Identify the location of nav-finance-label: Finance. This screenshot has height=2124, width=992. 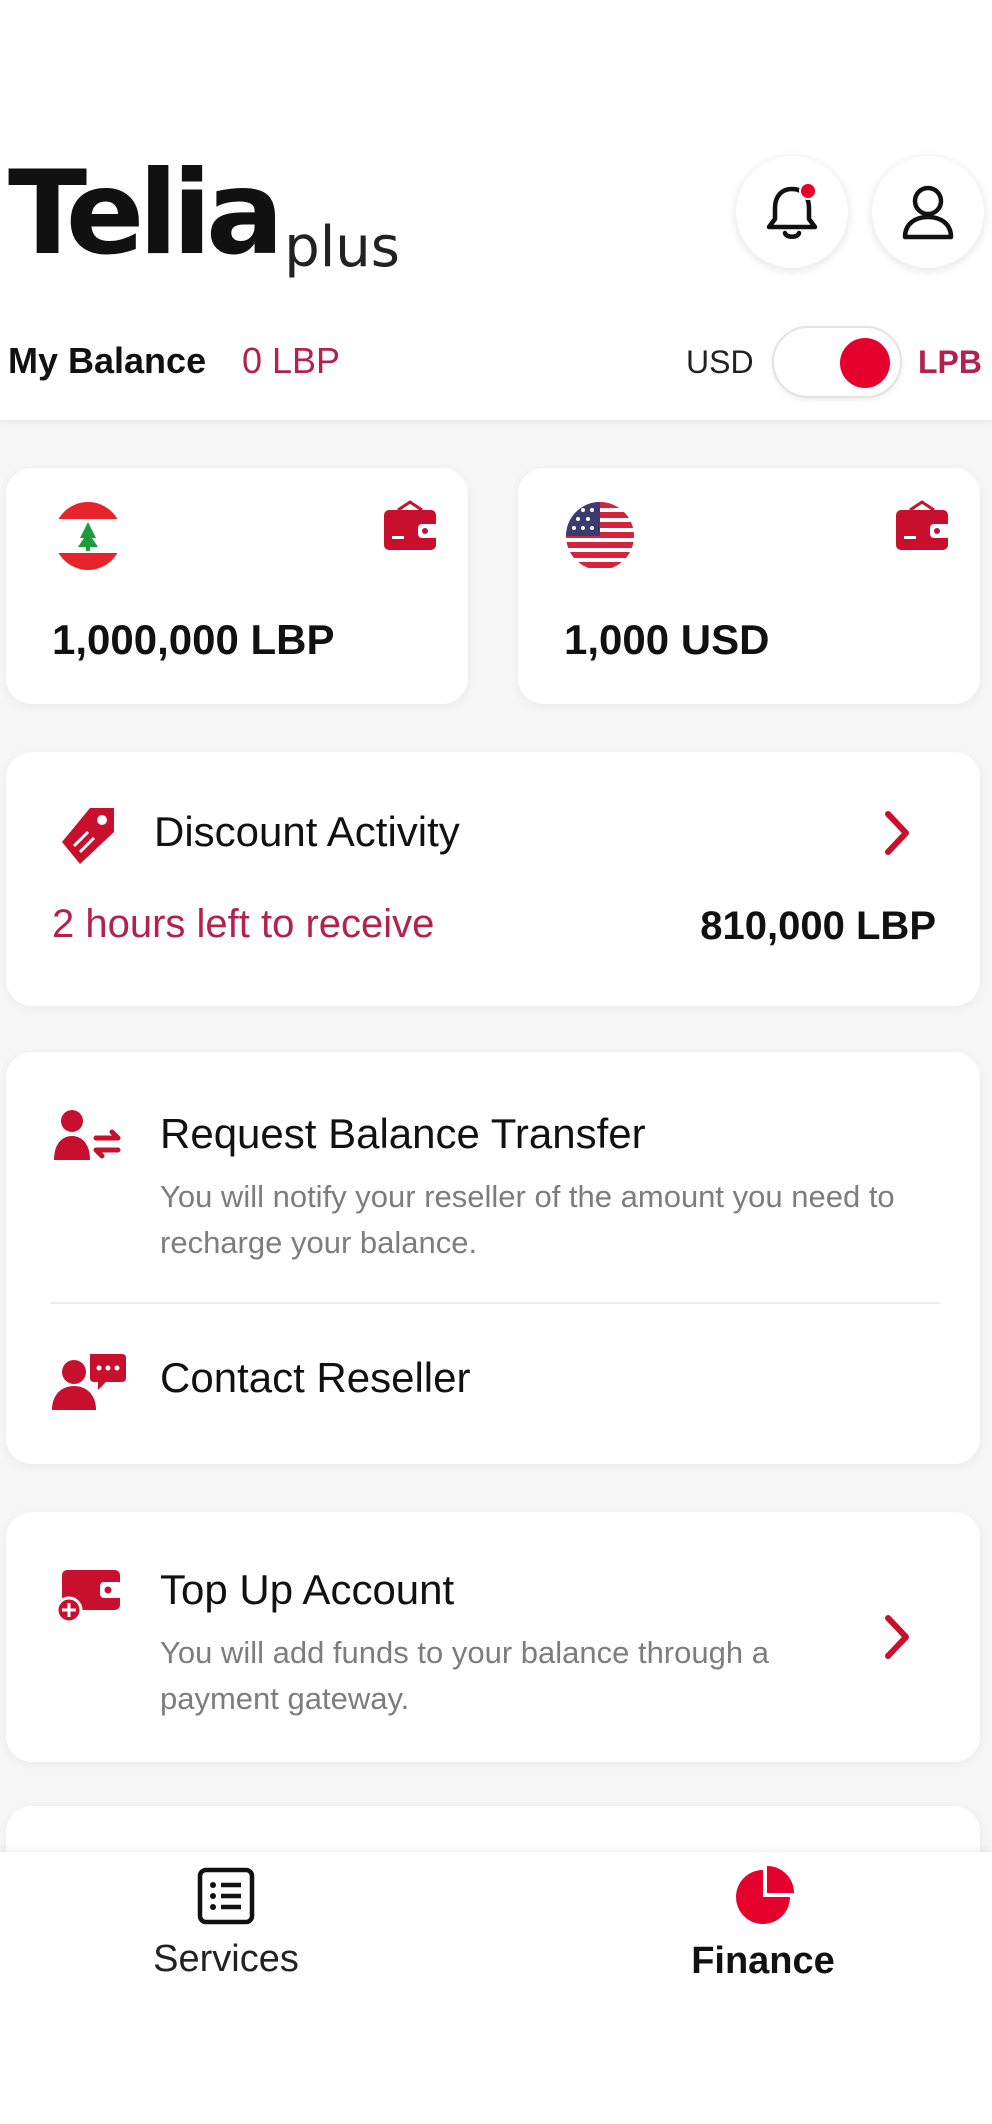
(763, 1961).